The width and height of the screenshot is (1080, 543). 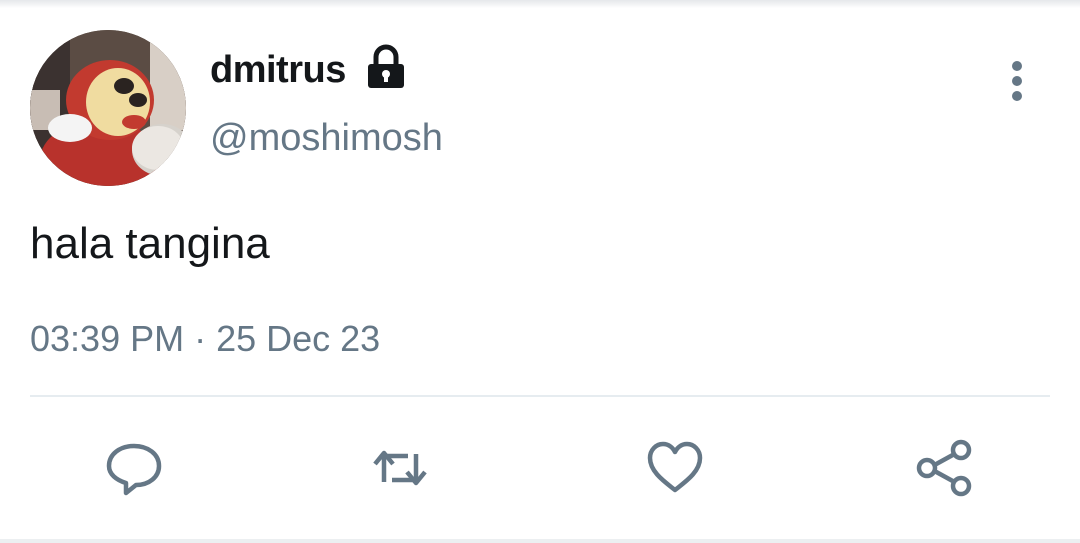 I want to click on bottom-divider, so click(x=540, y=541).